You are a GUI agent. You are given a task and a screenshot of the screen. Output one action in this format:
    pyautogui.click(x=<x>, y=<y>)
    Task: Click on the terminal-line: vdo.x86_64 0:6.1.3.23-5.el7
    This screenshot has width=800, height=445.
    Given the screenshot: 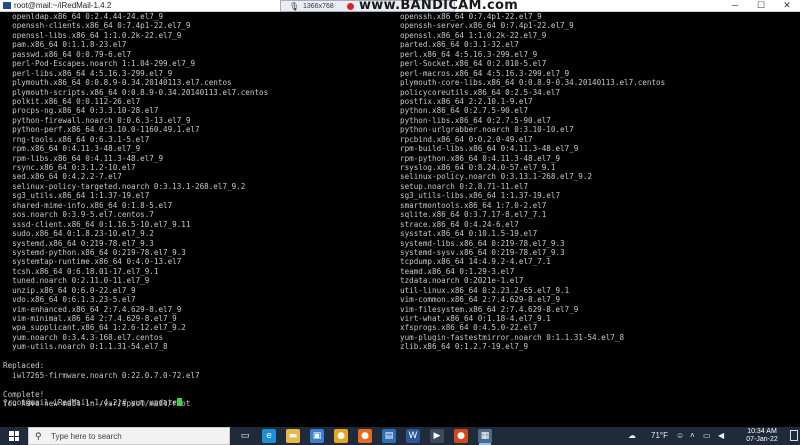 What is the action you would take?
    pyautogui.click(x=69, y=300)
    